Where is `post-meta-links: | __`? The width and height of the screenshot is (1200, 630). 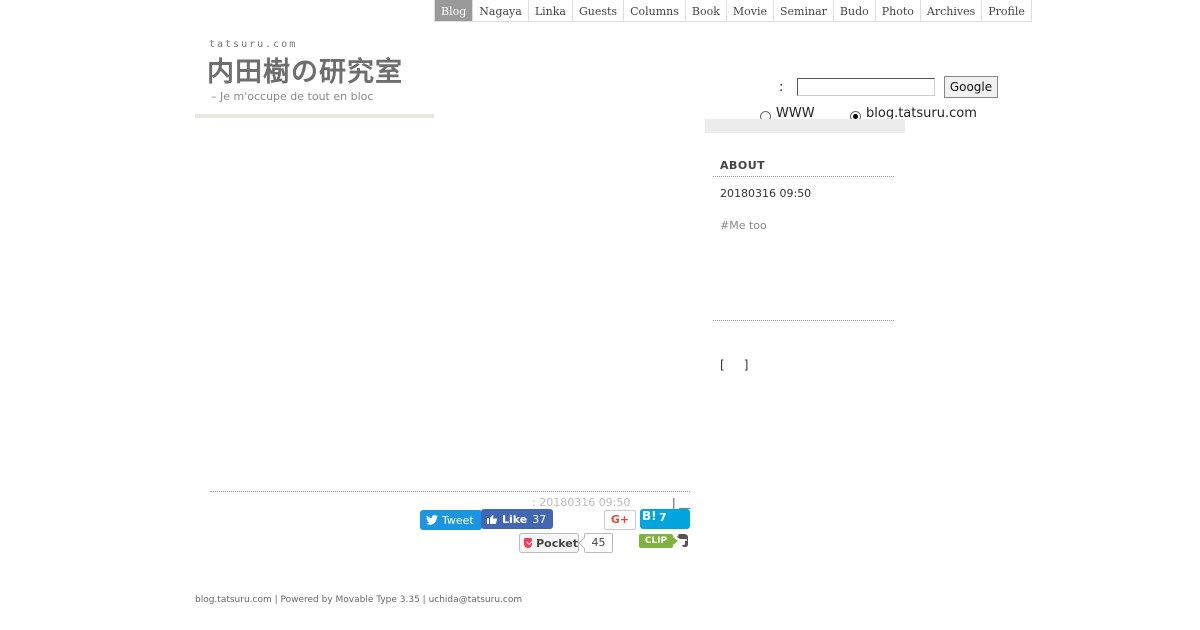
post-meta-links: | __ is located at coordinates (681, 502).